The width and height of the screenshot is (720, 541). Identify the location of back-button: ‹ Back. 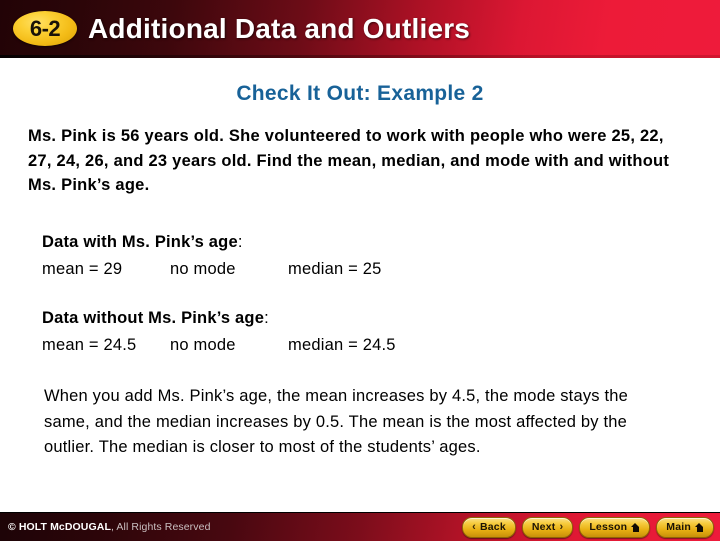
(489, 527).